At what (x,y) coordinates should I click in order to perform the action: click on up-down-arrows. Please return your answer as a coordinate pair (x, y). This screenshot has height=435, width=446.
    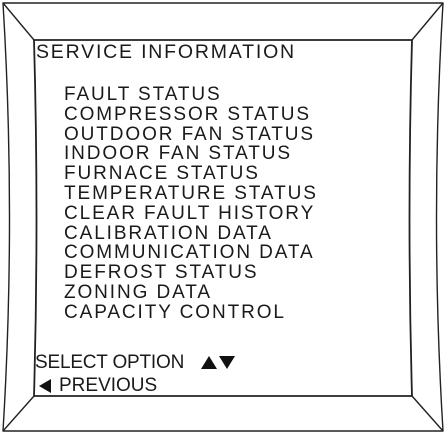
    Looking at the image, I should click on (218, 362).